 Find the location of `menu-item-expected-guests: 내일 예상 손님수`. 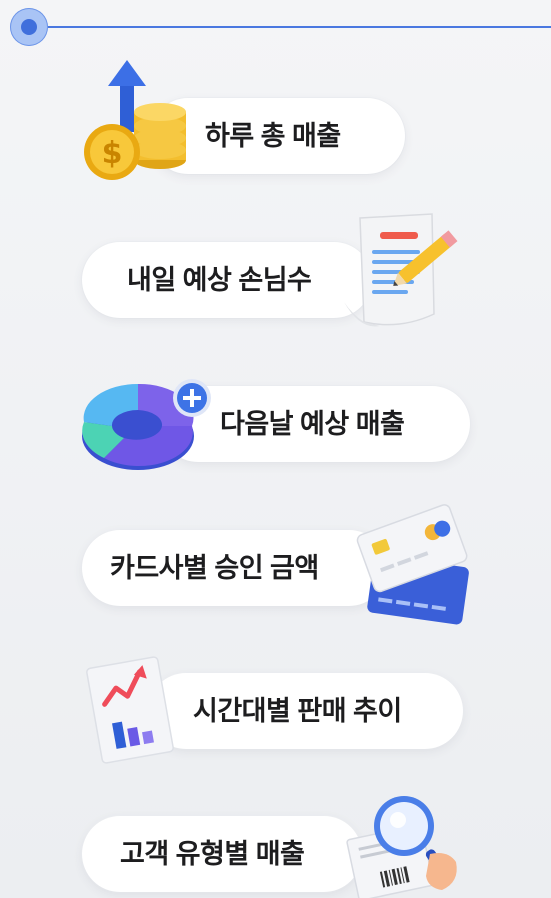

menu-item-expected-guests: 내일 예상 손님수 is located at coordinates (227, 280).